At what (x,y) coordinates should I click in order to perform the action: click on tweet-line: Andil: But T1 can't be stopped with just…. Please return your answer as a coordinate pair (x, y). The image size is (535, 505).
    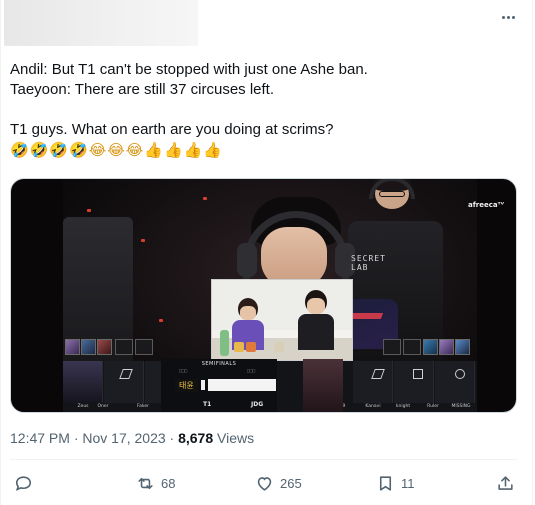
    Looking at the image, I should click on (189, 69).